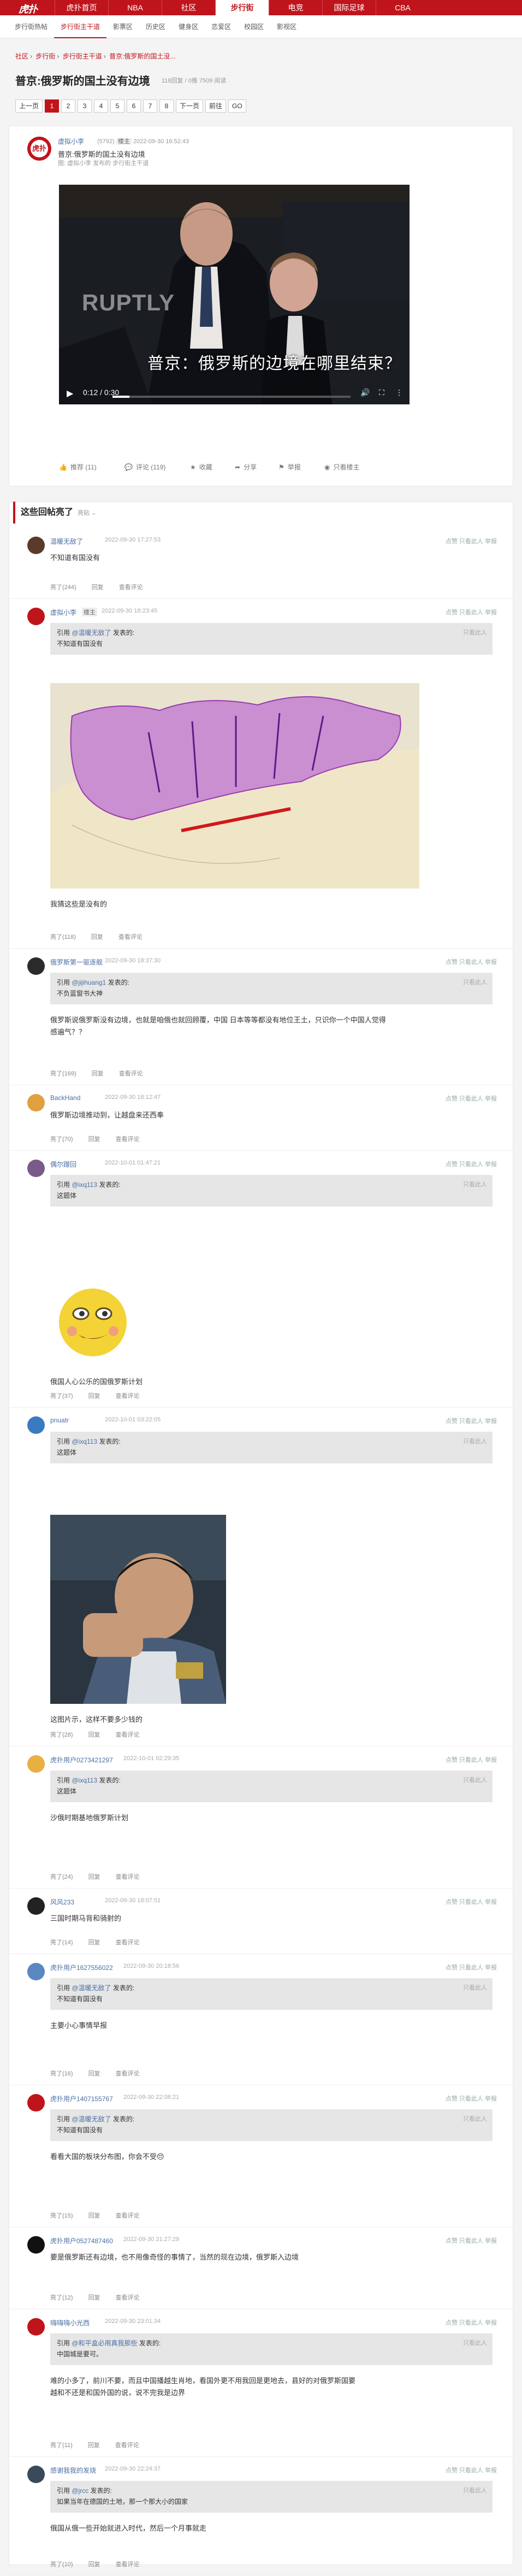 The height and width of the screenshot is (2576, 522). What do you see at coordinates (144, 467) in the screenshot?
I see `comment-button: 💬 评论 (119)` at bounding box center [144, 467].